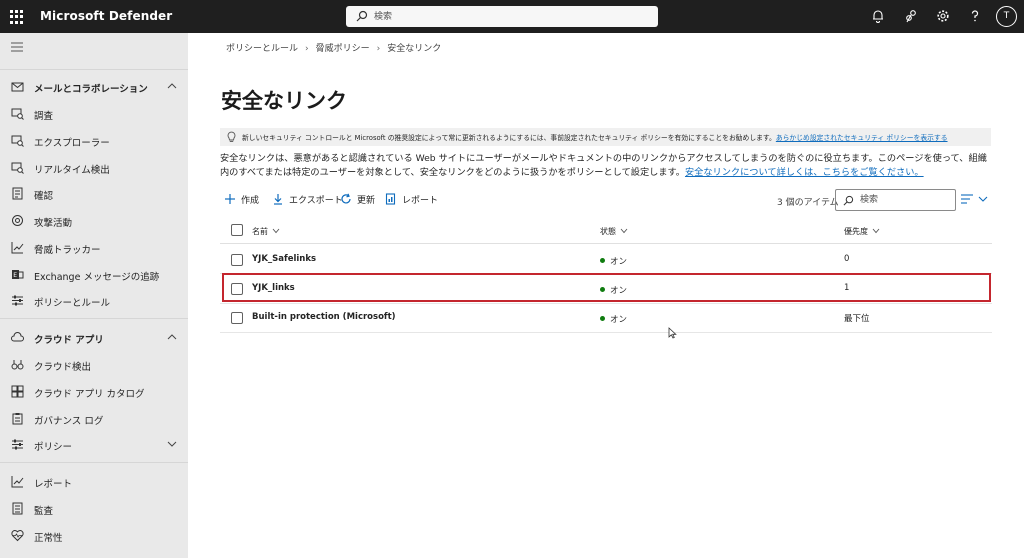  I want to click on banner-link: あらかじめ設定されたセキュリティ ポリシーを表示する, so click(862, 138).